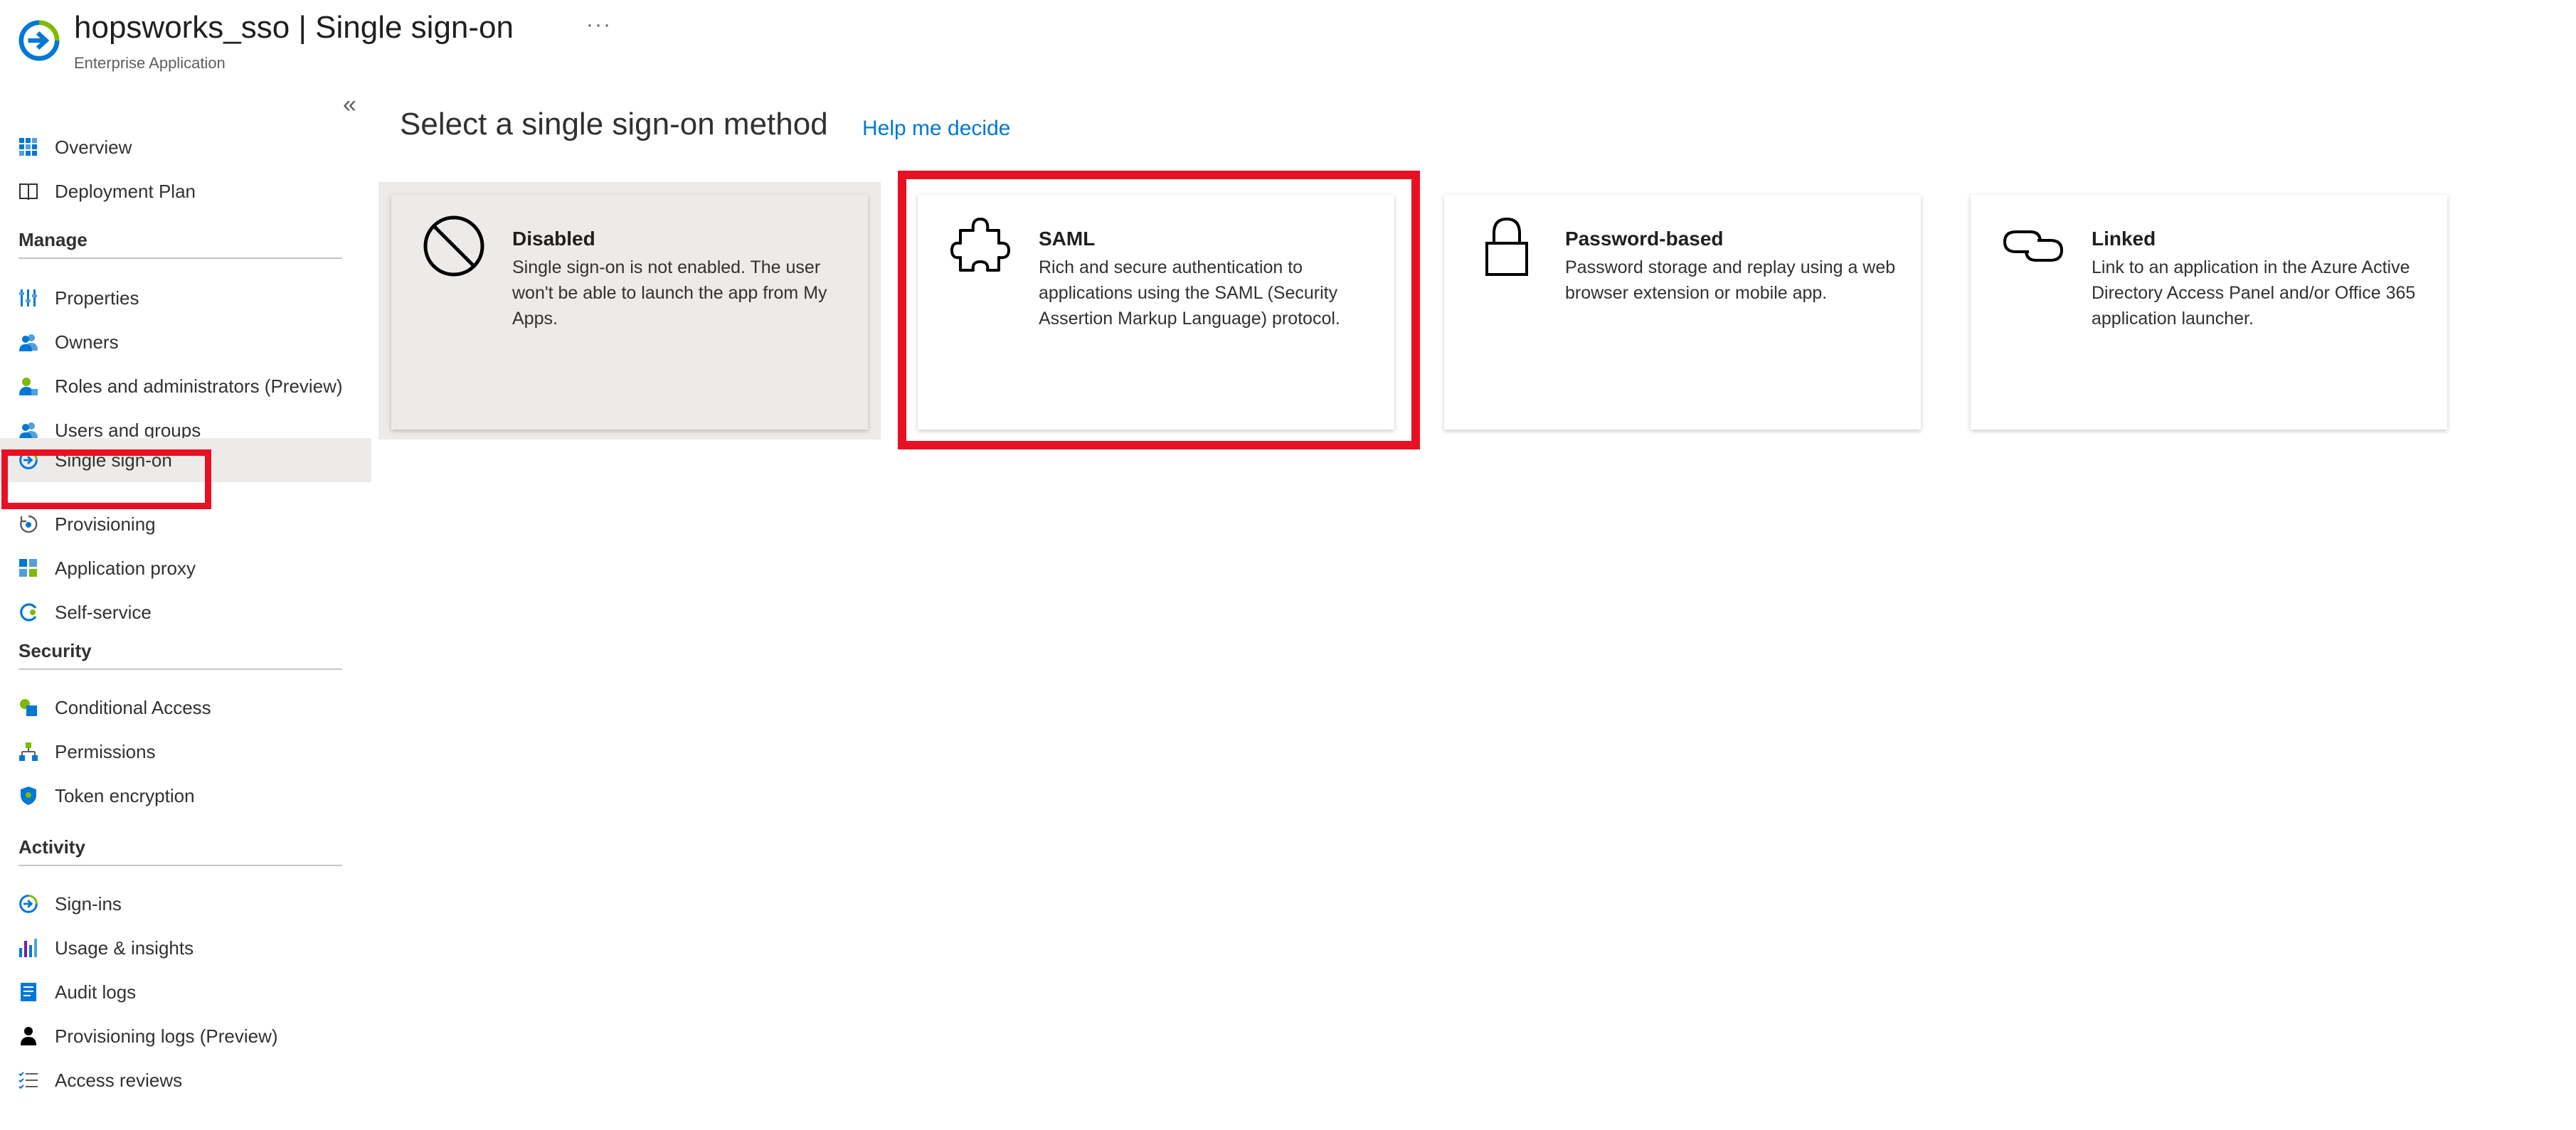  What do you see at coordinates (106, 524) in the screenshot?
I see `sidebar-item-label: Provisioning` at bounding box center [106, 524].